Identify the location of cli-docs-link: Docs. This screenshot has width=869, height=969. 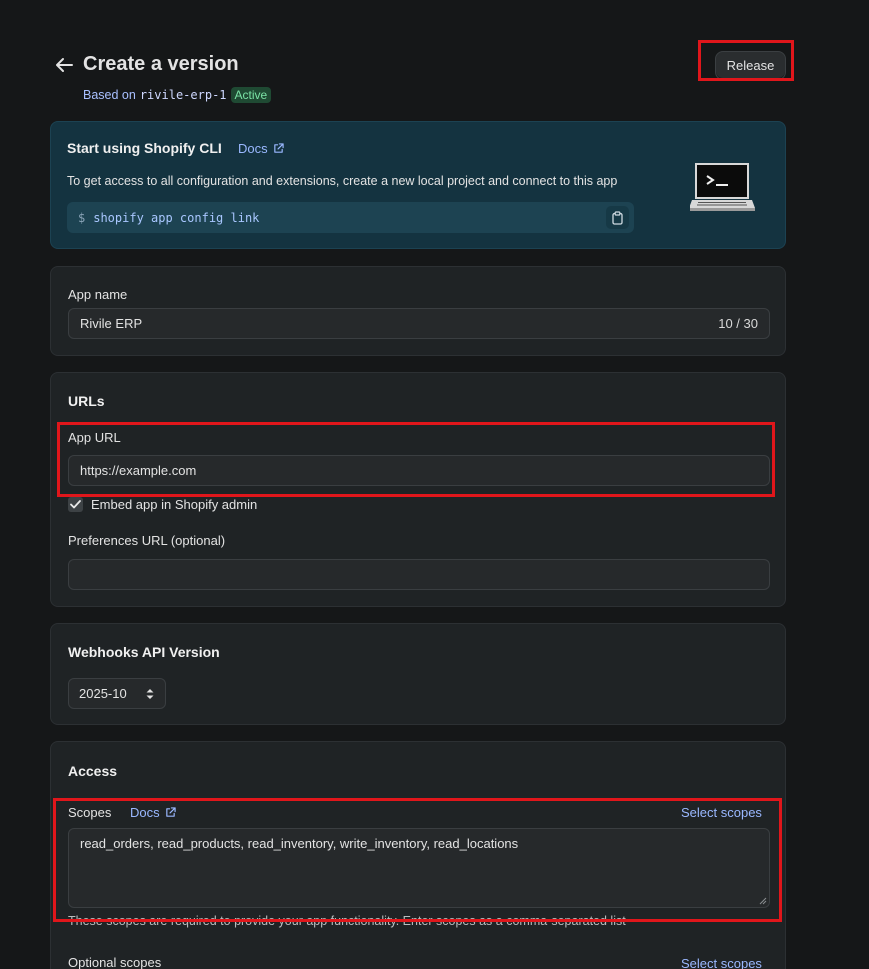
(261, 148).